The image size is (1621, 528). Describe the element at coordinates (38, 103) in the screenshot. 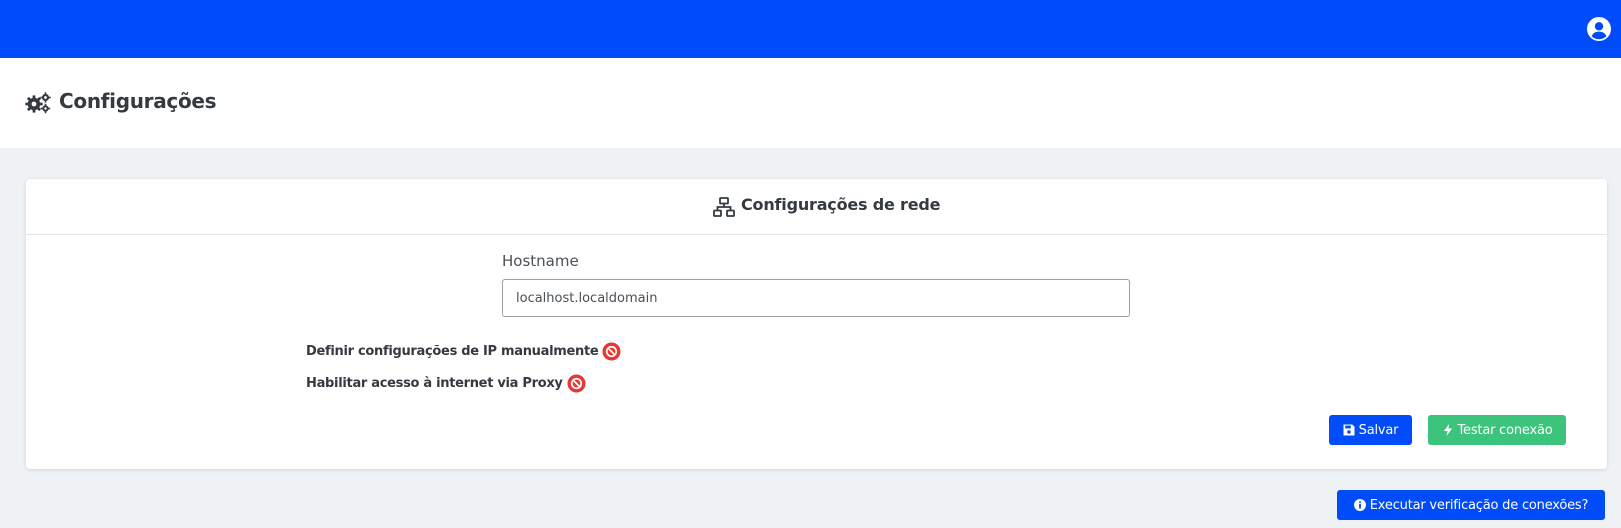

I see `gears-icon` at that location.